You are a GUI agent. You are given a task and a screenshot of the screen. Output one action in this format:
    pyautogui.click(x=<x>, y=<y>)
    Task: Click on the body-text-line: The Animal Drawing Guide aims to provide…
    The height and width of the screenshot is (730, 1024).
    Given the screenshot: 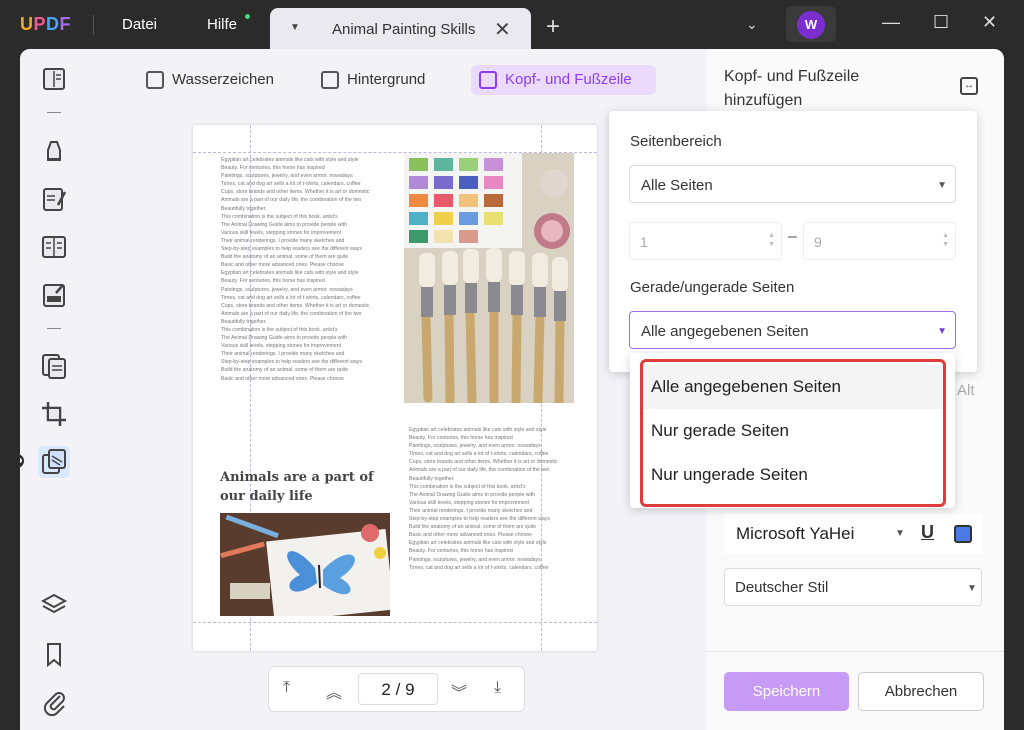 What is the action you would take?
    pyautogui.click(x=284, y=338)
    